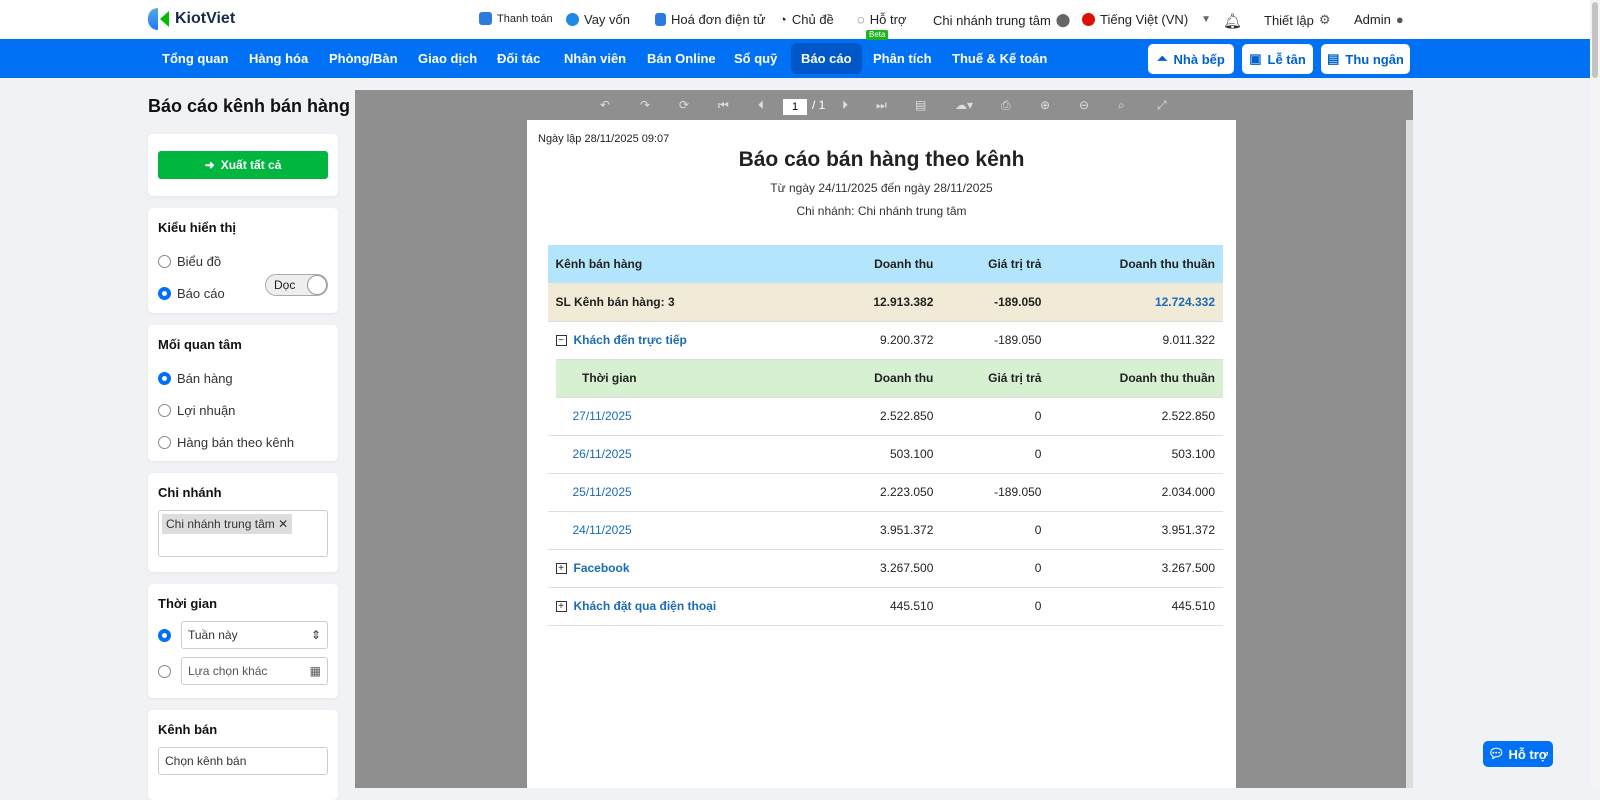 Image resolution: width=1600 pixels, height=800 pixels. What do you see at coordinates (1372, 19) in the screenshot?
I see `user-label: Admin` at bounding box center [1372, 19].